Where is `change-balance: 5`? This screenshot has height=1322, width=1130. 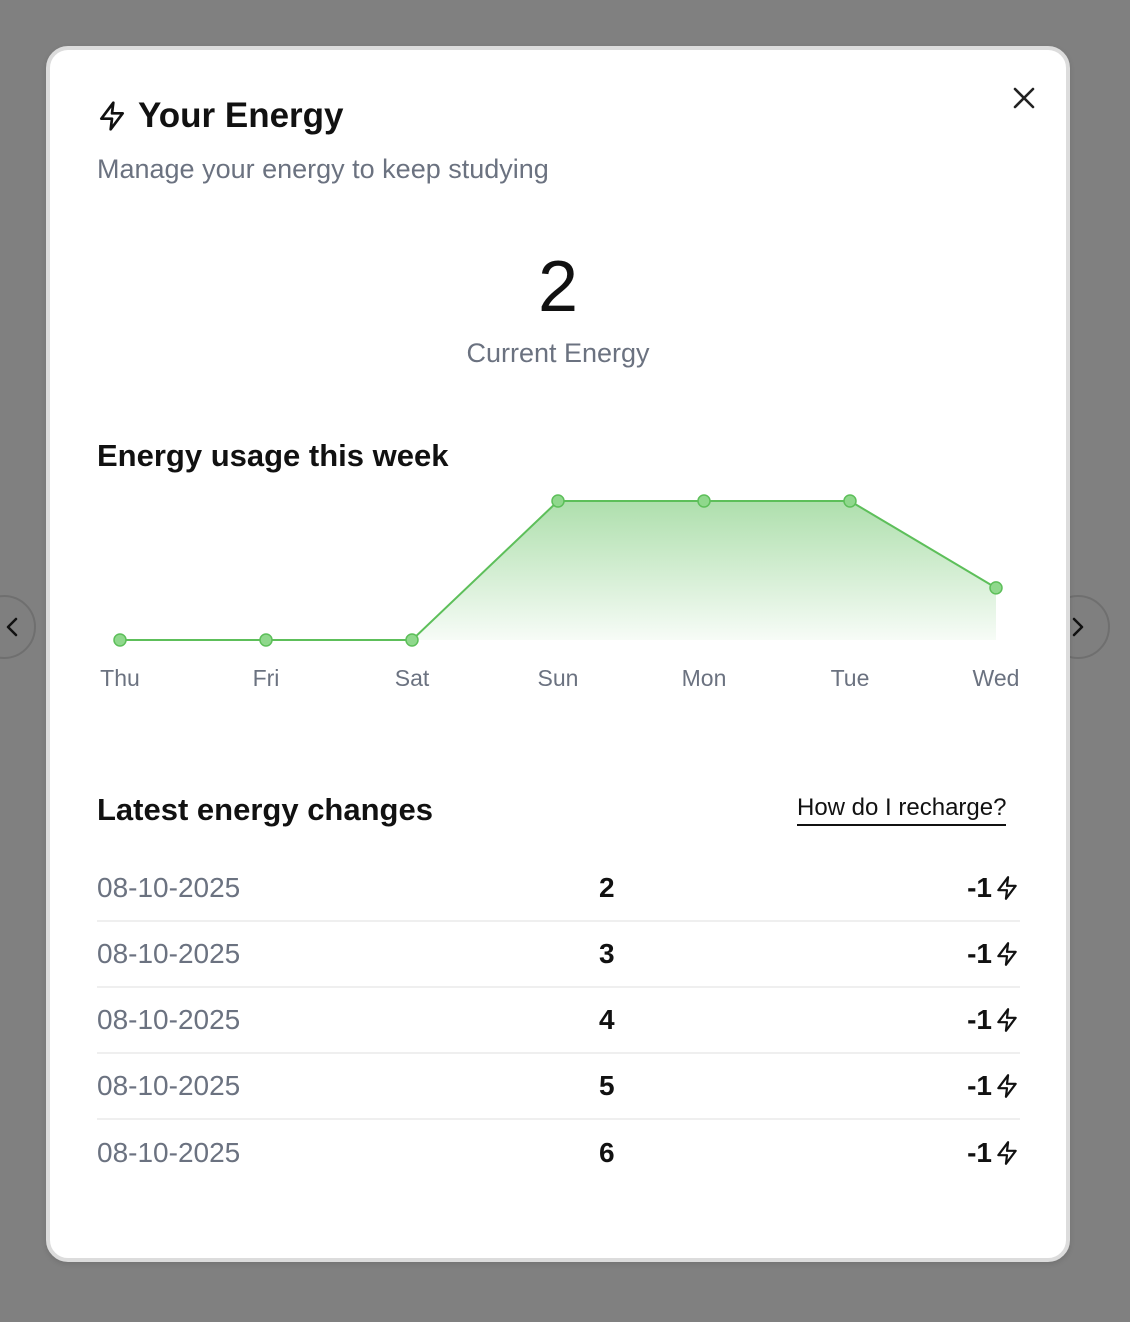
change-balance: 5 is located at coordinates (607, 1085).